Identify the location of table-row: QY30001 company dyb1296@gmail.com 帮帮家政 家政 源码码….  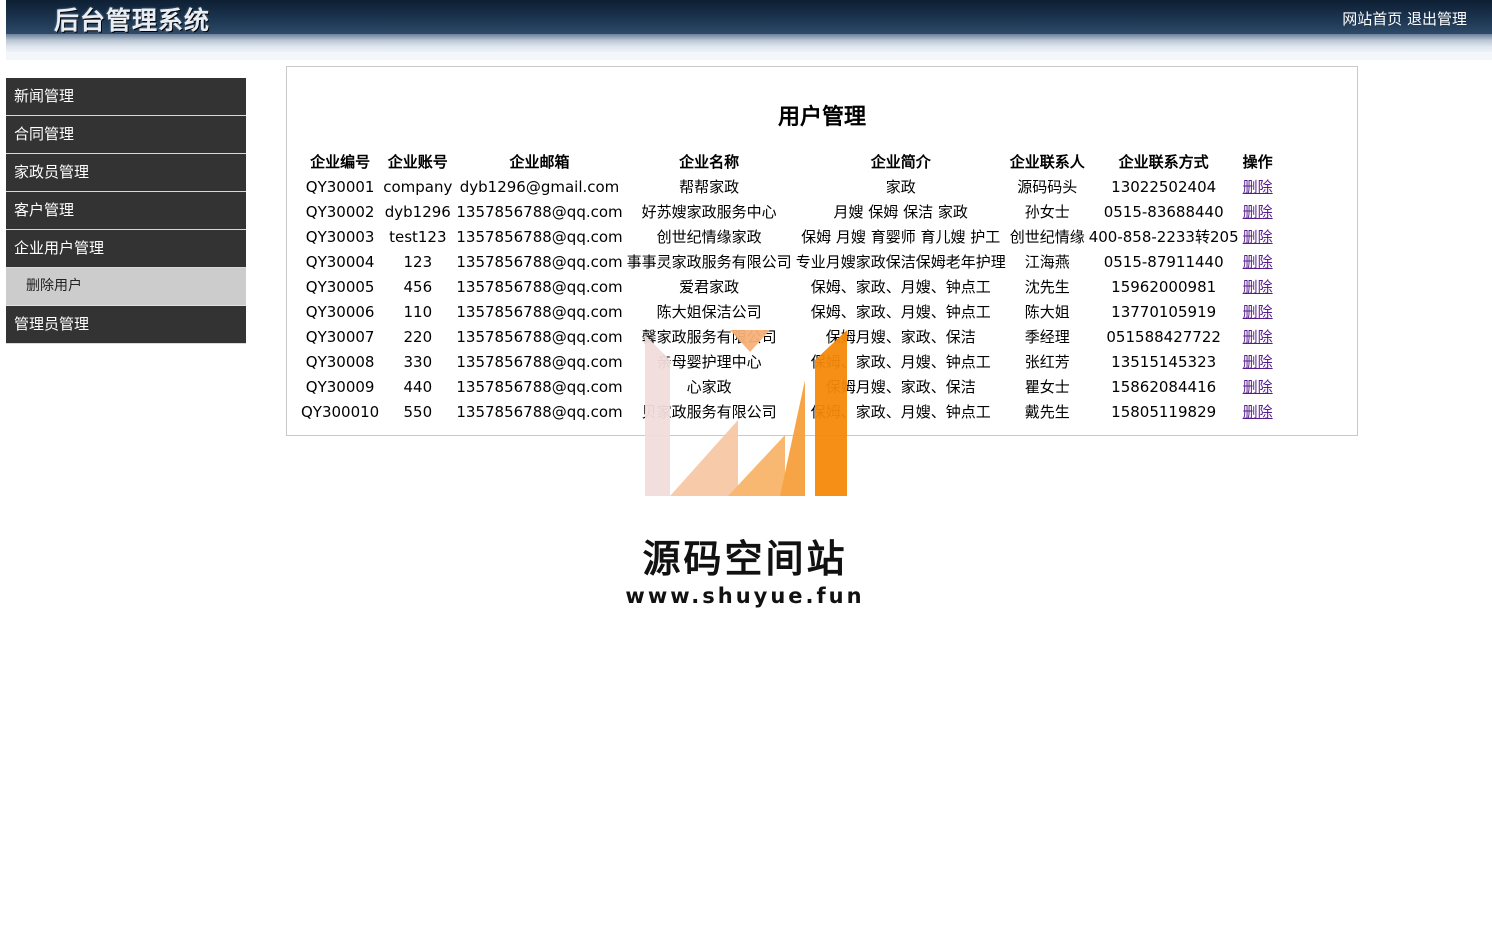
(787, 186).